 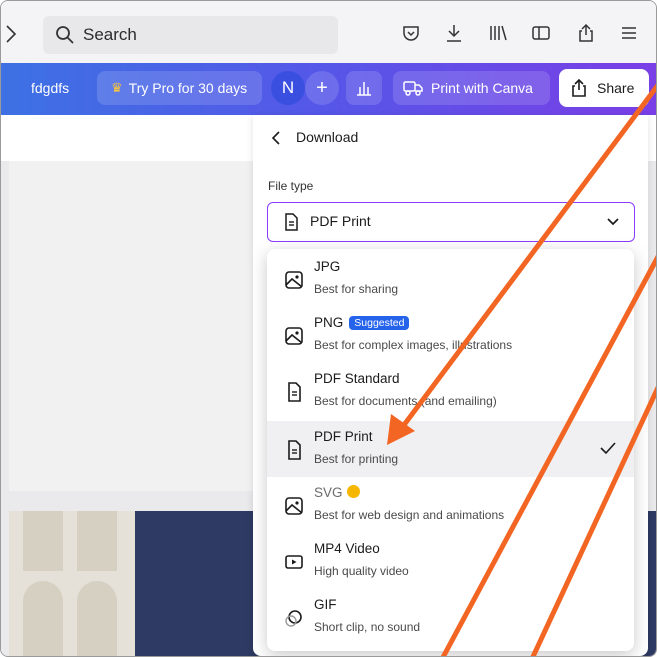 I want to click on avatar: N, so click(x=288, y=88).